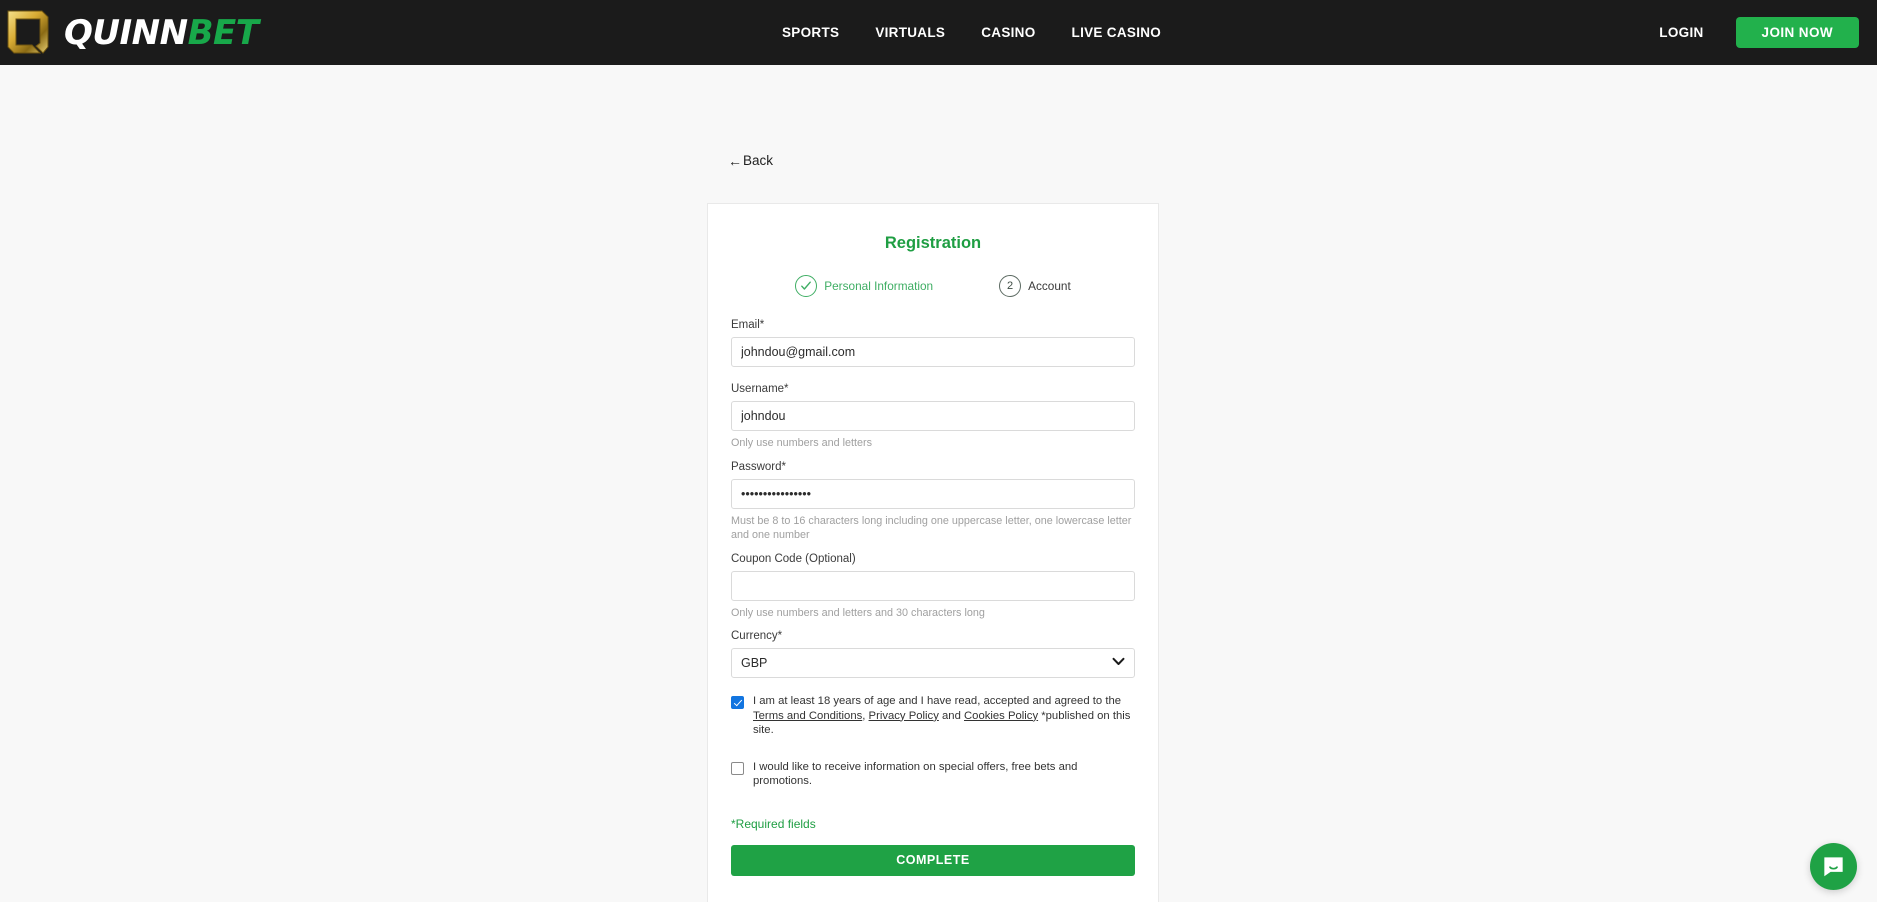 This screenshot has width=1877, height=902. I want to click on step-account: 2 Account, so click(1035, 286).